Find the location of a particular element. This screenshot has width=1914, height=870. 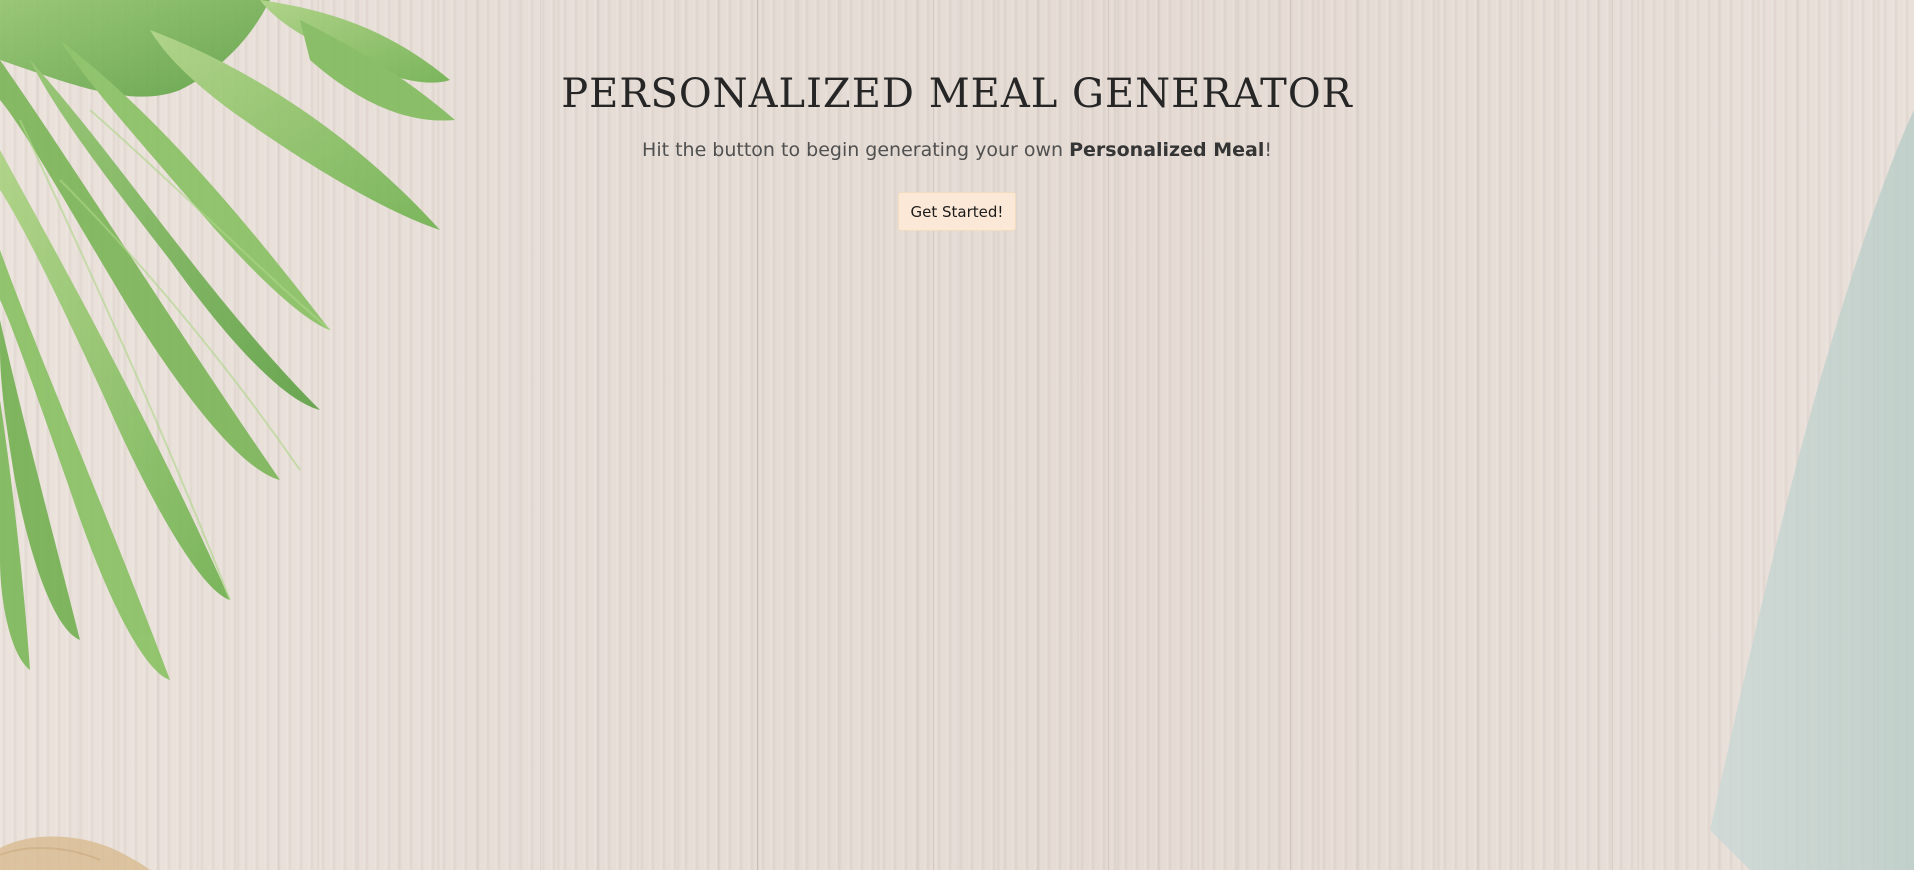

bread-icon is located at coordinates (75, 853).